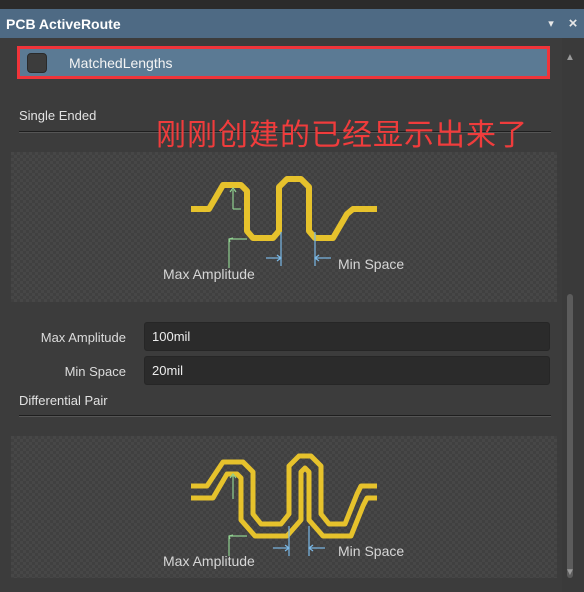  What do you see at coordinates (570, 436) in the screenshot?
I see `scrollbar-thumb` at bounding box center [570, 436].